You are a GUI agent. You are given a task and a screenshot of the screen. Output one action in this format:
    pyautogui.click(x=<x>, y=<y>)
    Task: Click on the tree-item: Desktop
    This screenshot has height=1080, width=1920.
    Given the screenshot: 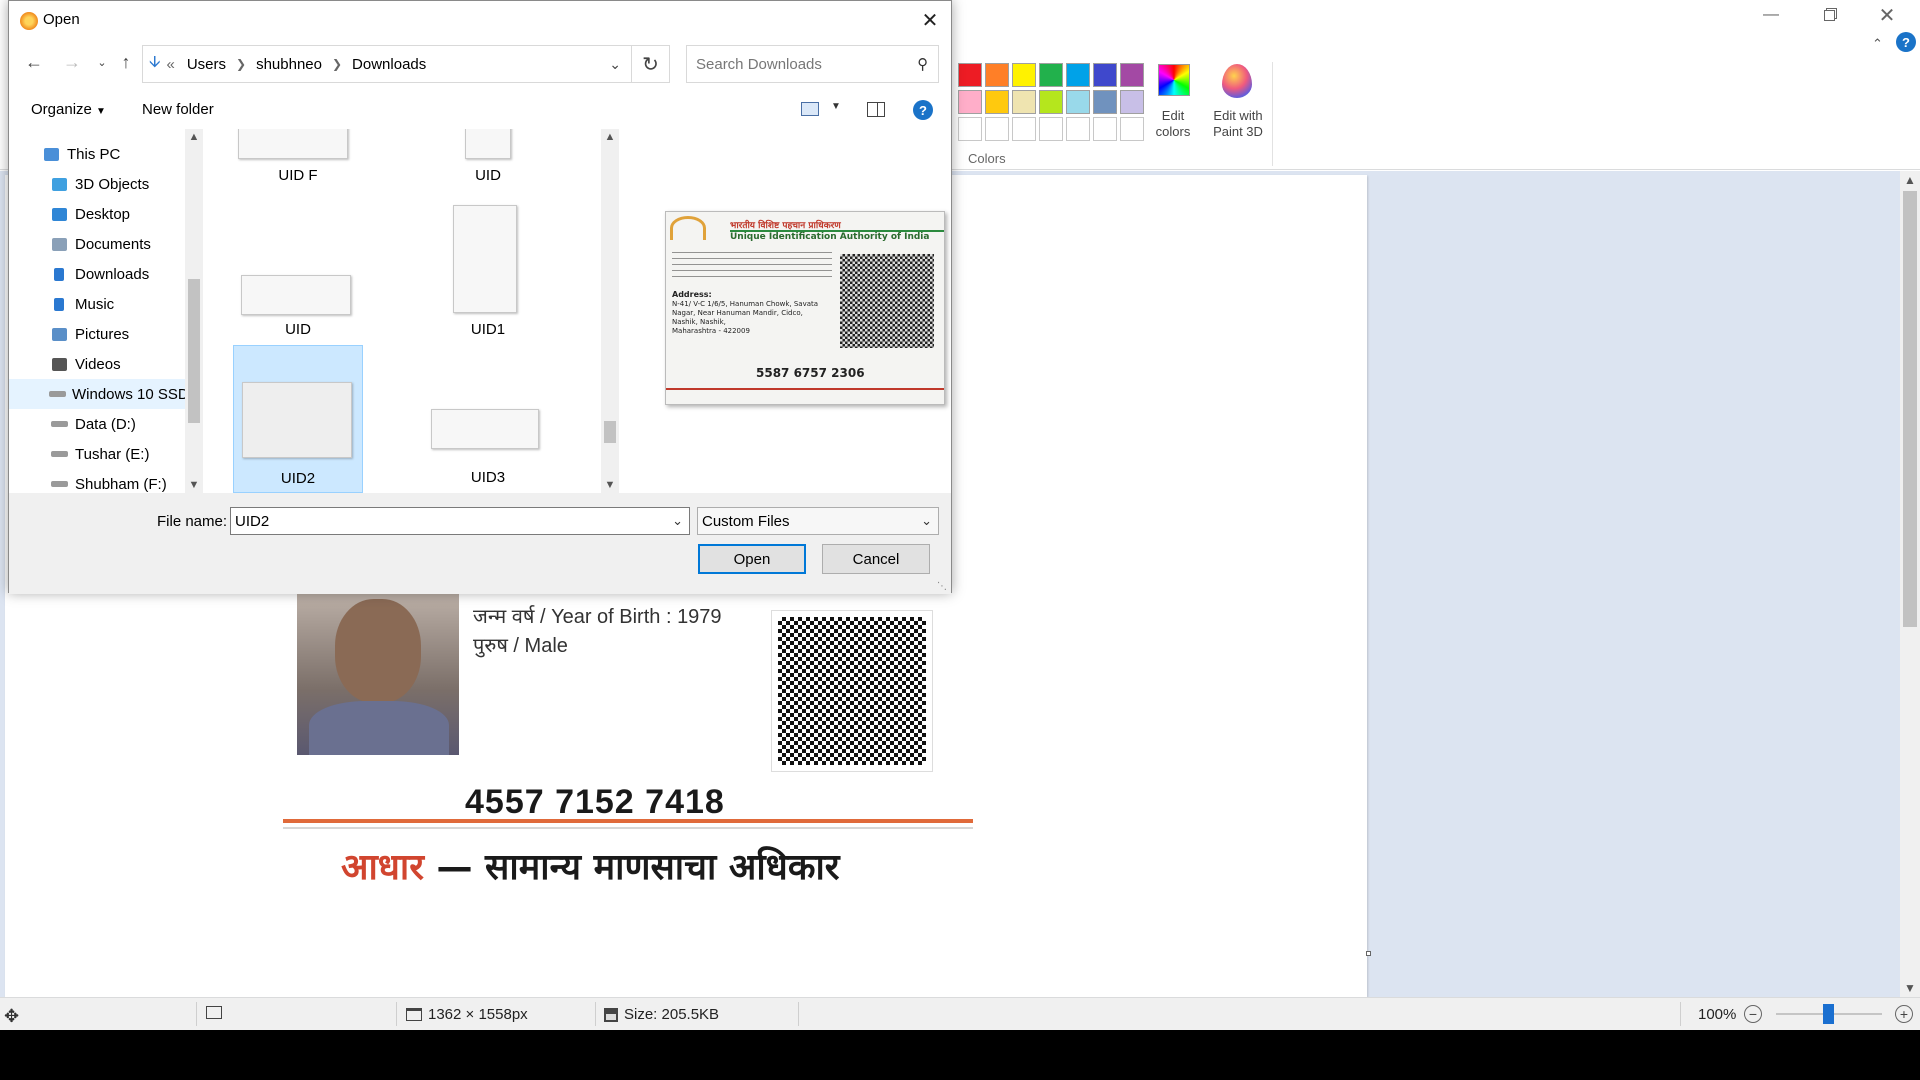 What is the action you would take?
    pyautogui.click(x=101, y=214)
    